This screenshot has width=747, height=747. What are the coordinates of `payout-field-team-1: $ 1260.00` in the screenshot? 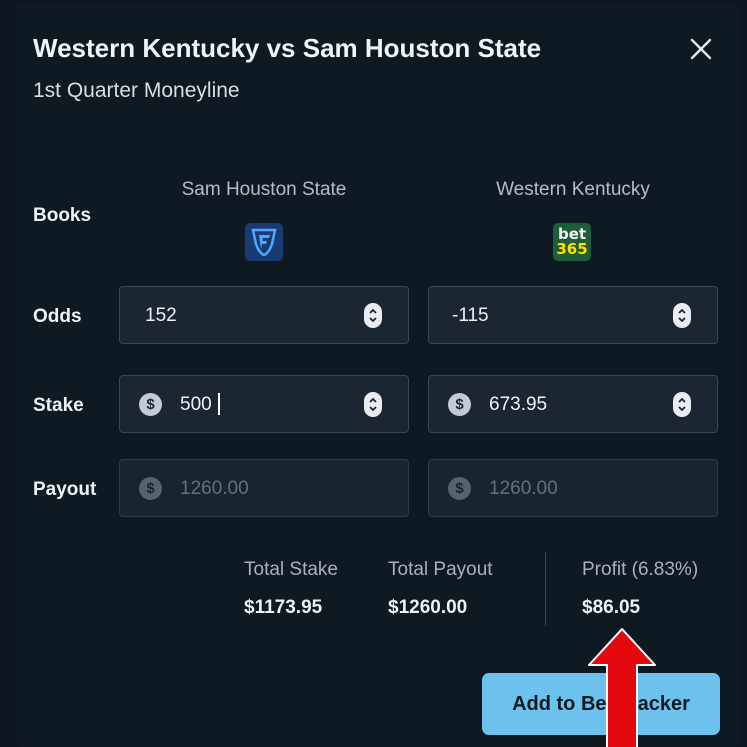 It's located at (264, 488).